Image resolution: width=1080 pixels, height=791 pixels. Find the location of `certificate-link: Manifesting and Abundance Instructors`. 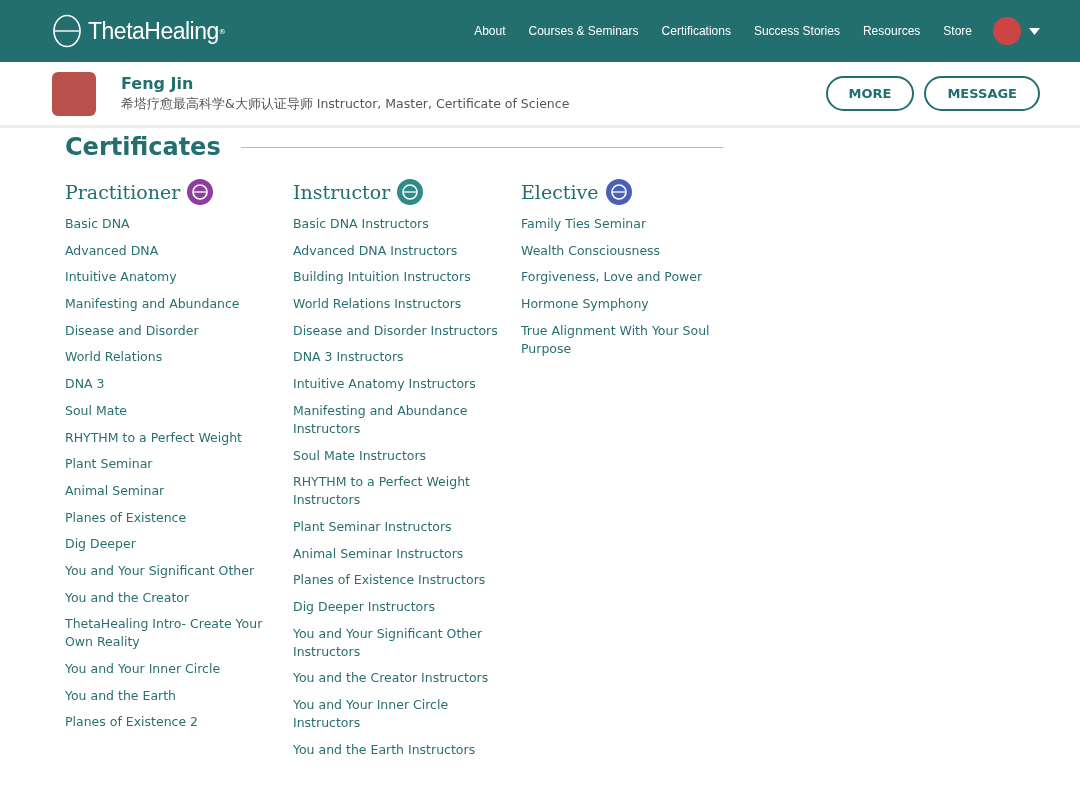

certificate-link: Manifesting and Abundance Instructors is located at coordinates (395, 419).